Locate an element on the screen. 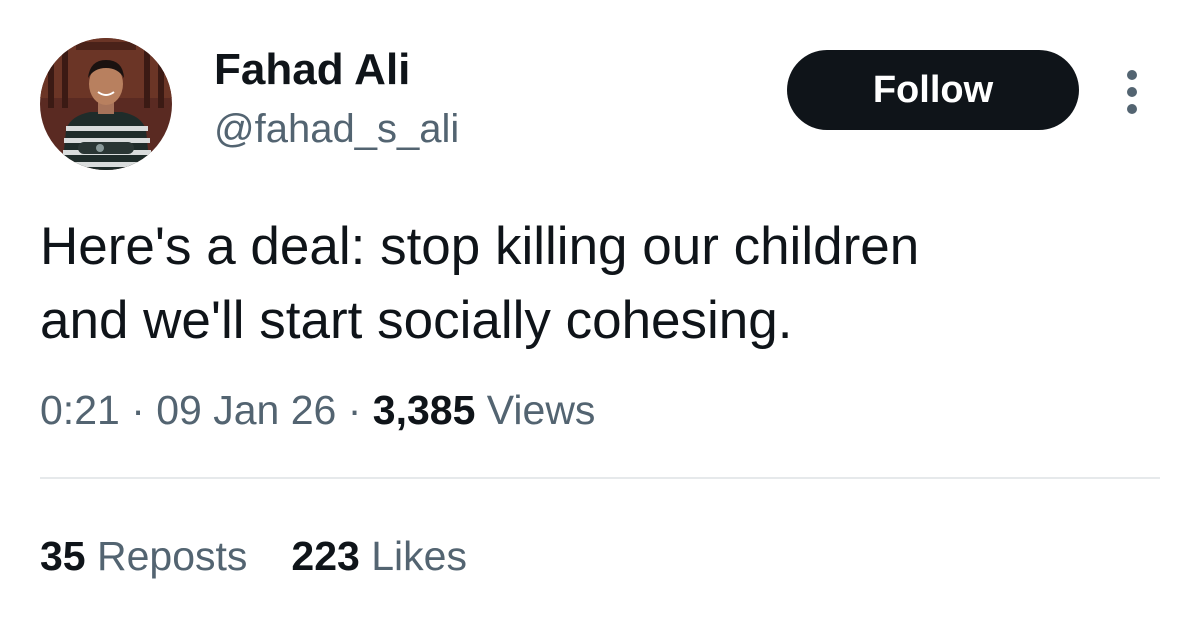 Image resolution: width=1199 pixels, height=623 pixels. likes-label: Likes is located at coordinates (413, 556).